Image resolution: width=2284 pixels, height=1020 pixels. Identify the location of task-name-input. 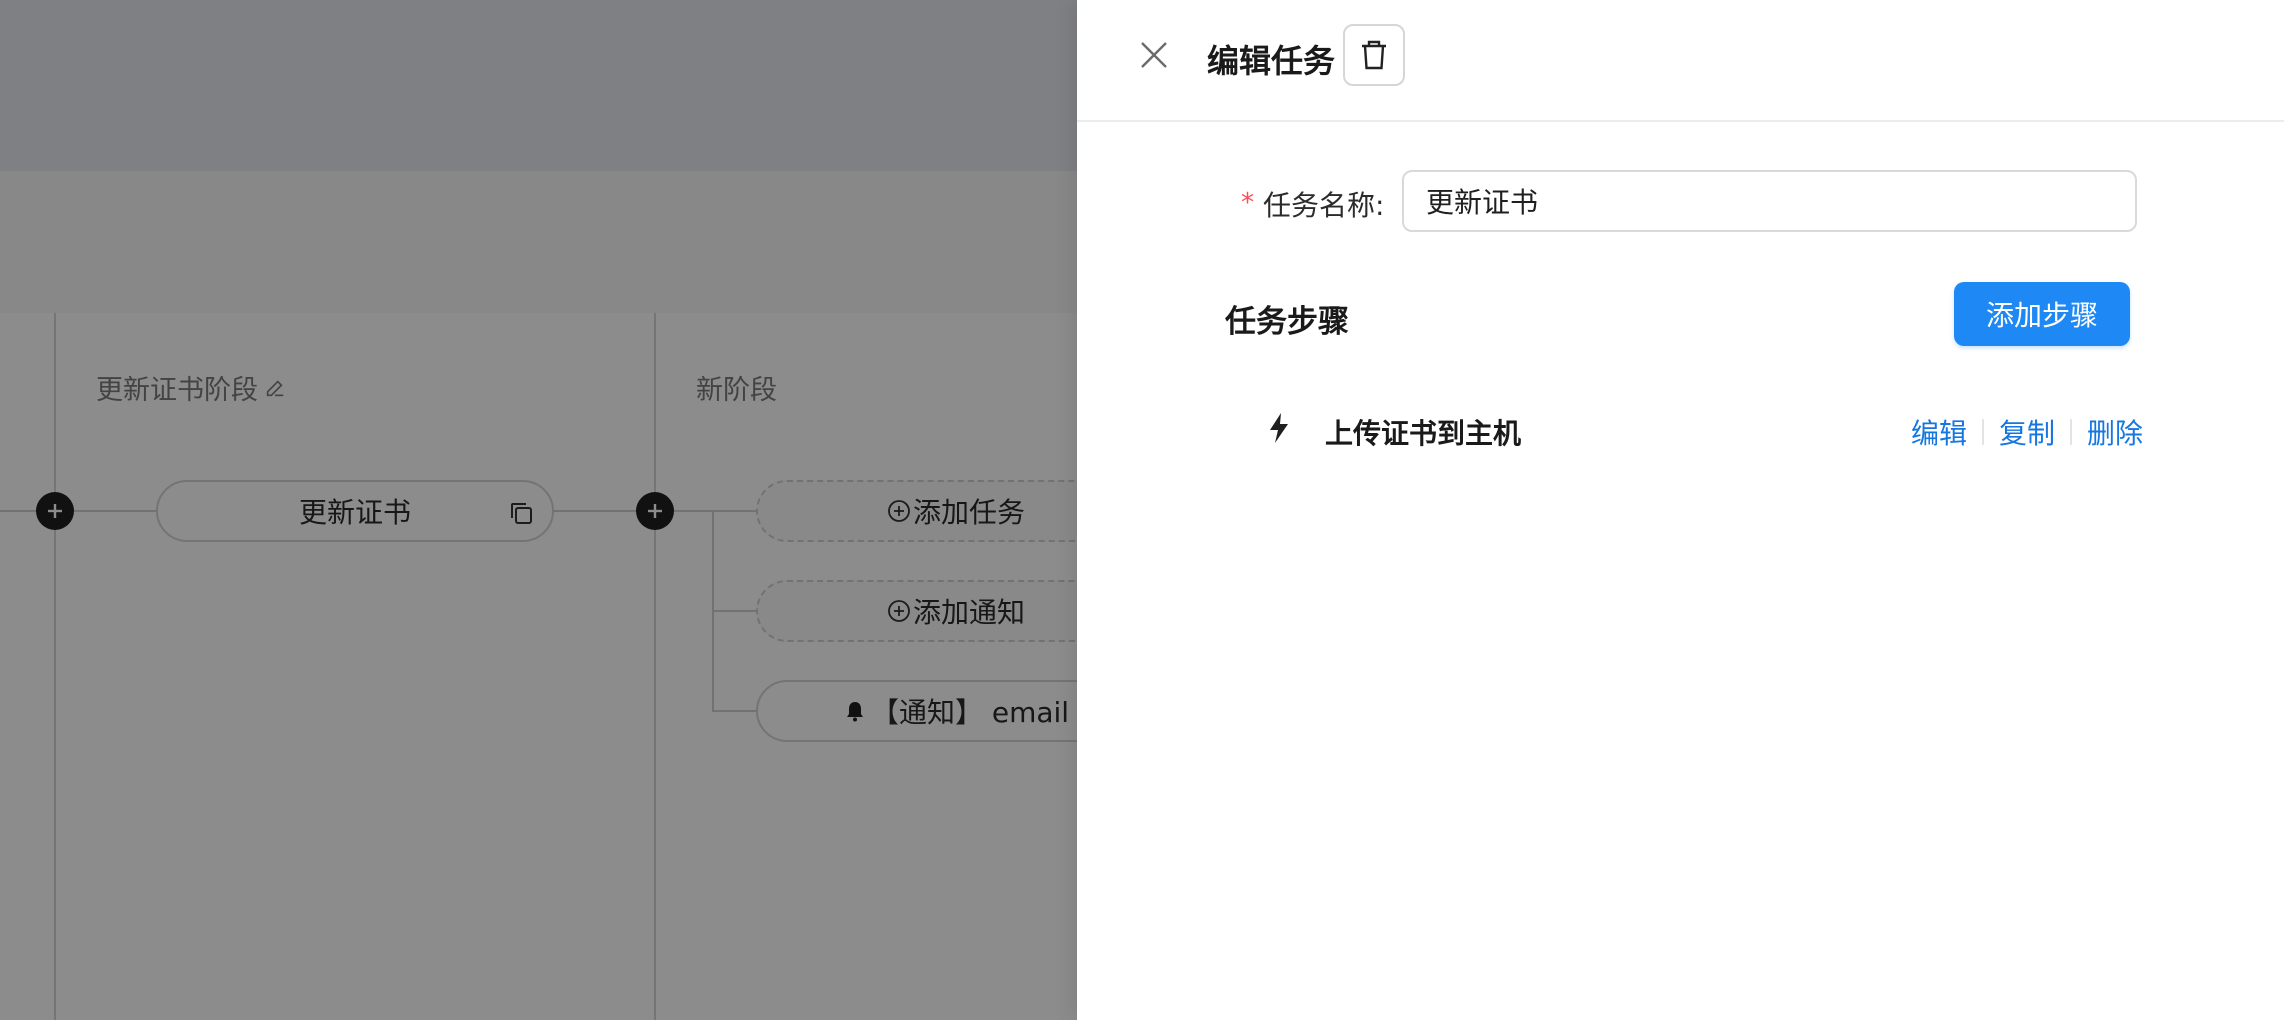
(1769, 201).